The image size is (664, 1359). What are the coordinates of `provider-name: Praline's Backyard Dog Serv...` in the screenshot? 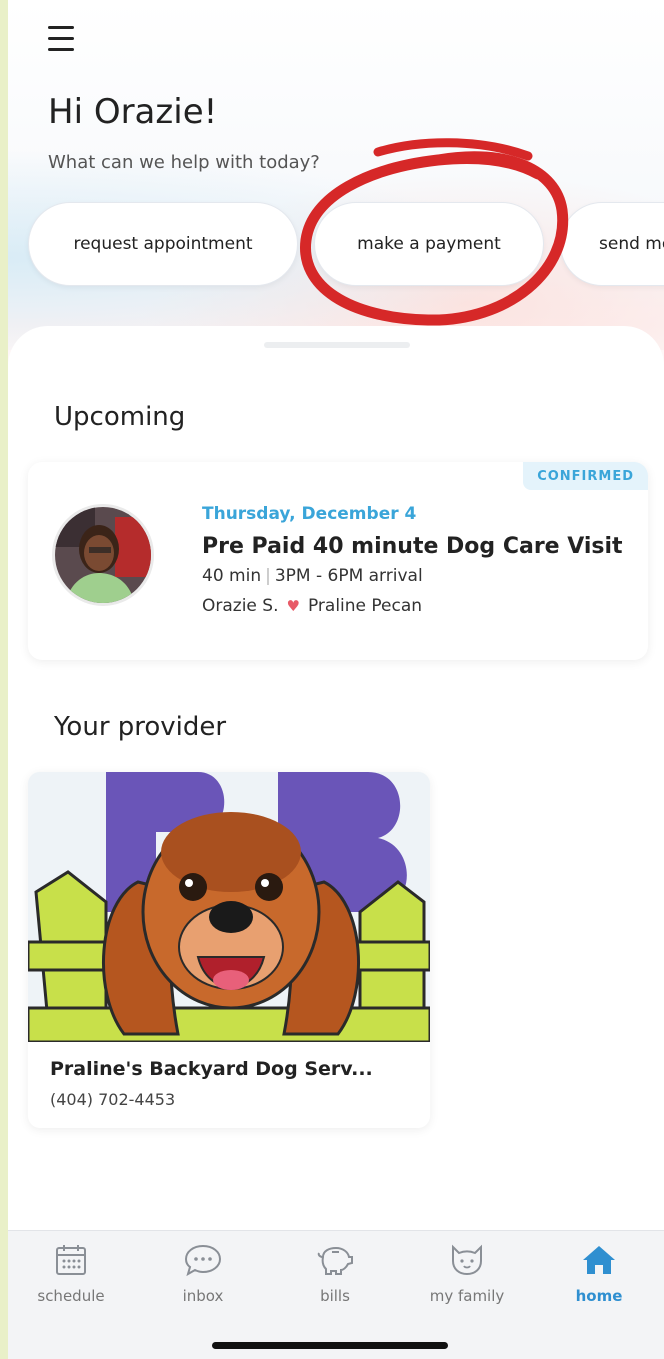 It's located at (211, 1069).